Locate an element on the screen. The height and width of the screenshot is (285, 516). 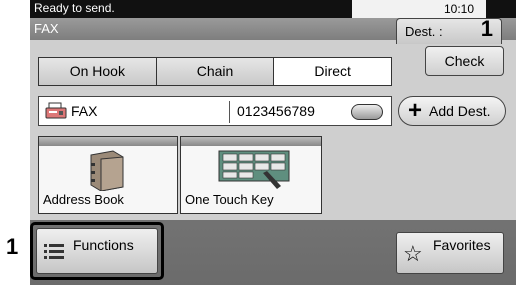
star-icon: ☆ is located at coordinates (413, 253).